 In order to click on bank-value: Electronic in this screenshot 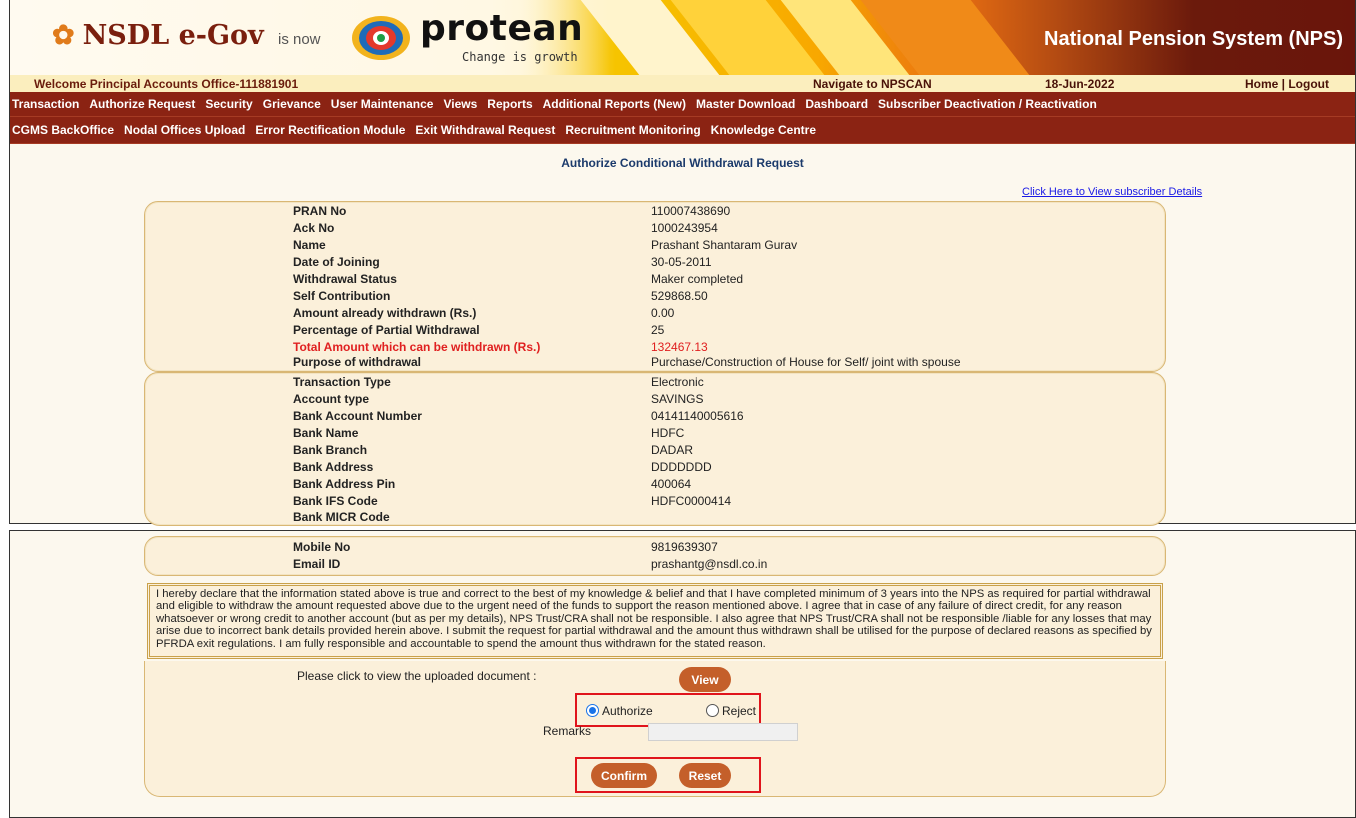, I will do `click(677, 382)`.